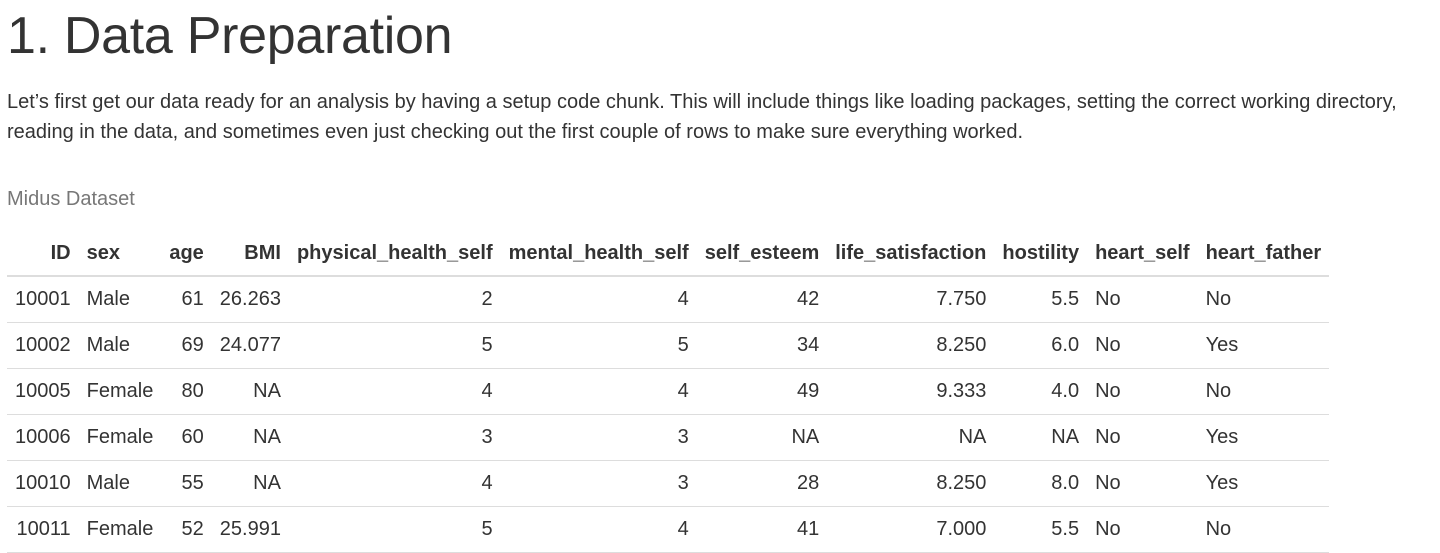 This screenshot has height=553, width=1440. Describe the element at coordinates (186, 484) in the screenshot. I see `table-cell-age: 55` at that location.